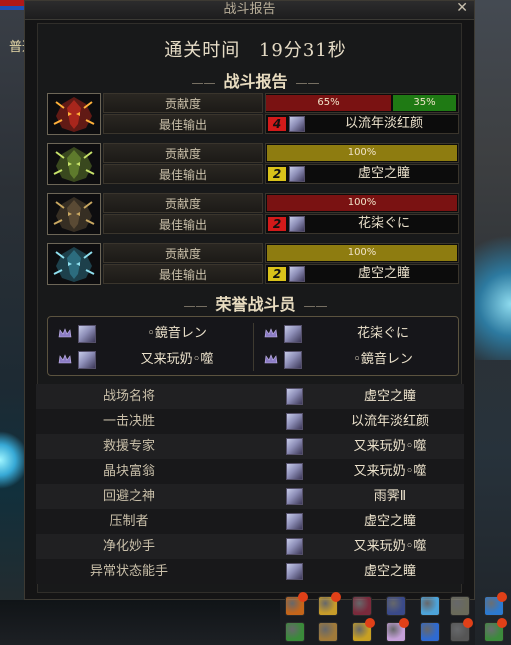  Describe the element at coordinates (128, 496) in the screenshot. I see `award-title: 回避之神` at that location.